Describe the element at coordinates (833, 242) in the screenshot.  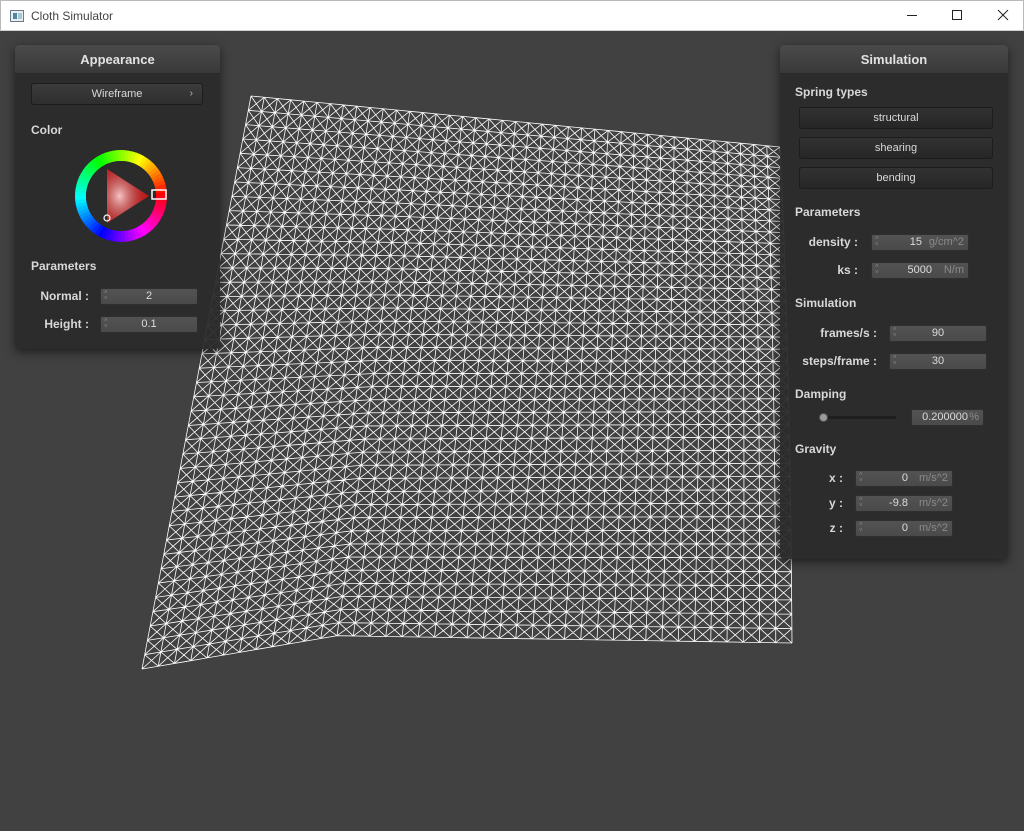
I see `density-label: density :` at that location.